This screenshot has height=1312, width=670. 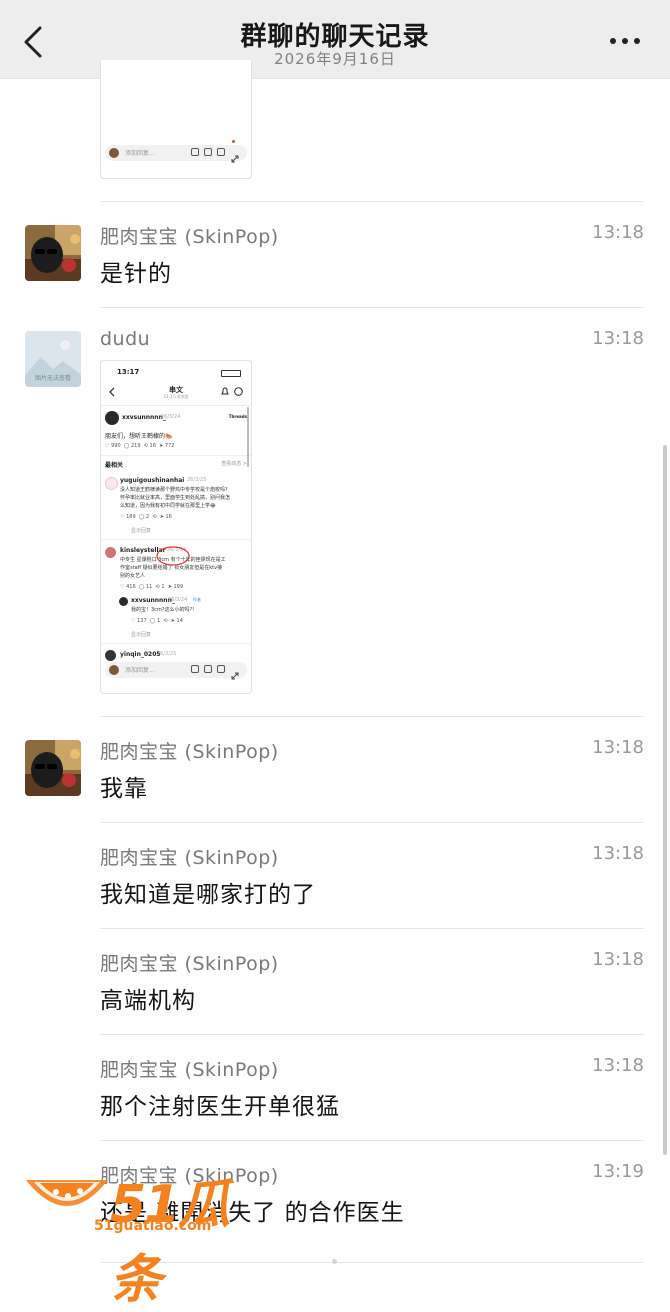 I want to click on author-badge: 作者, so click(x=197, y=599).